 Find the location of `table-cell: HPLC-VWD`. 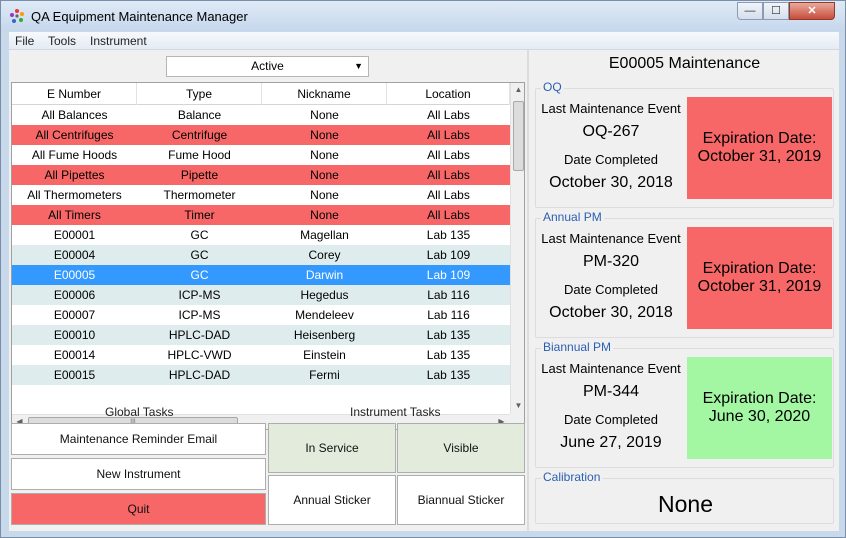

table-cell: HPLC-VWD is located at coordinates (199, 355).